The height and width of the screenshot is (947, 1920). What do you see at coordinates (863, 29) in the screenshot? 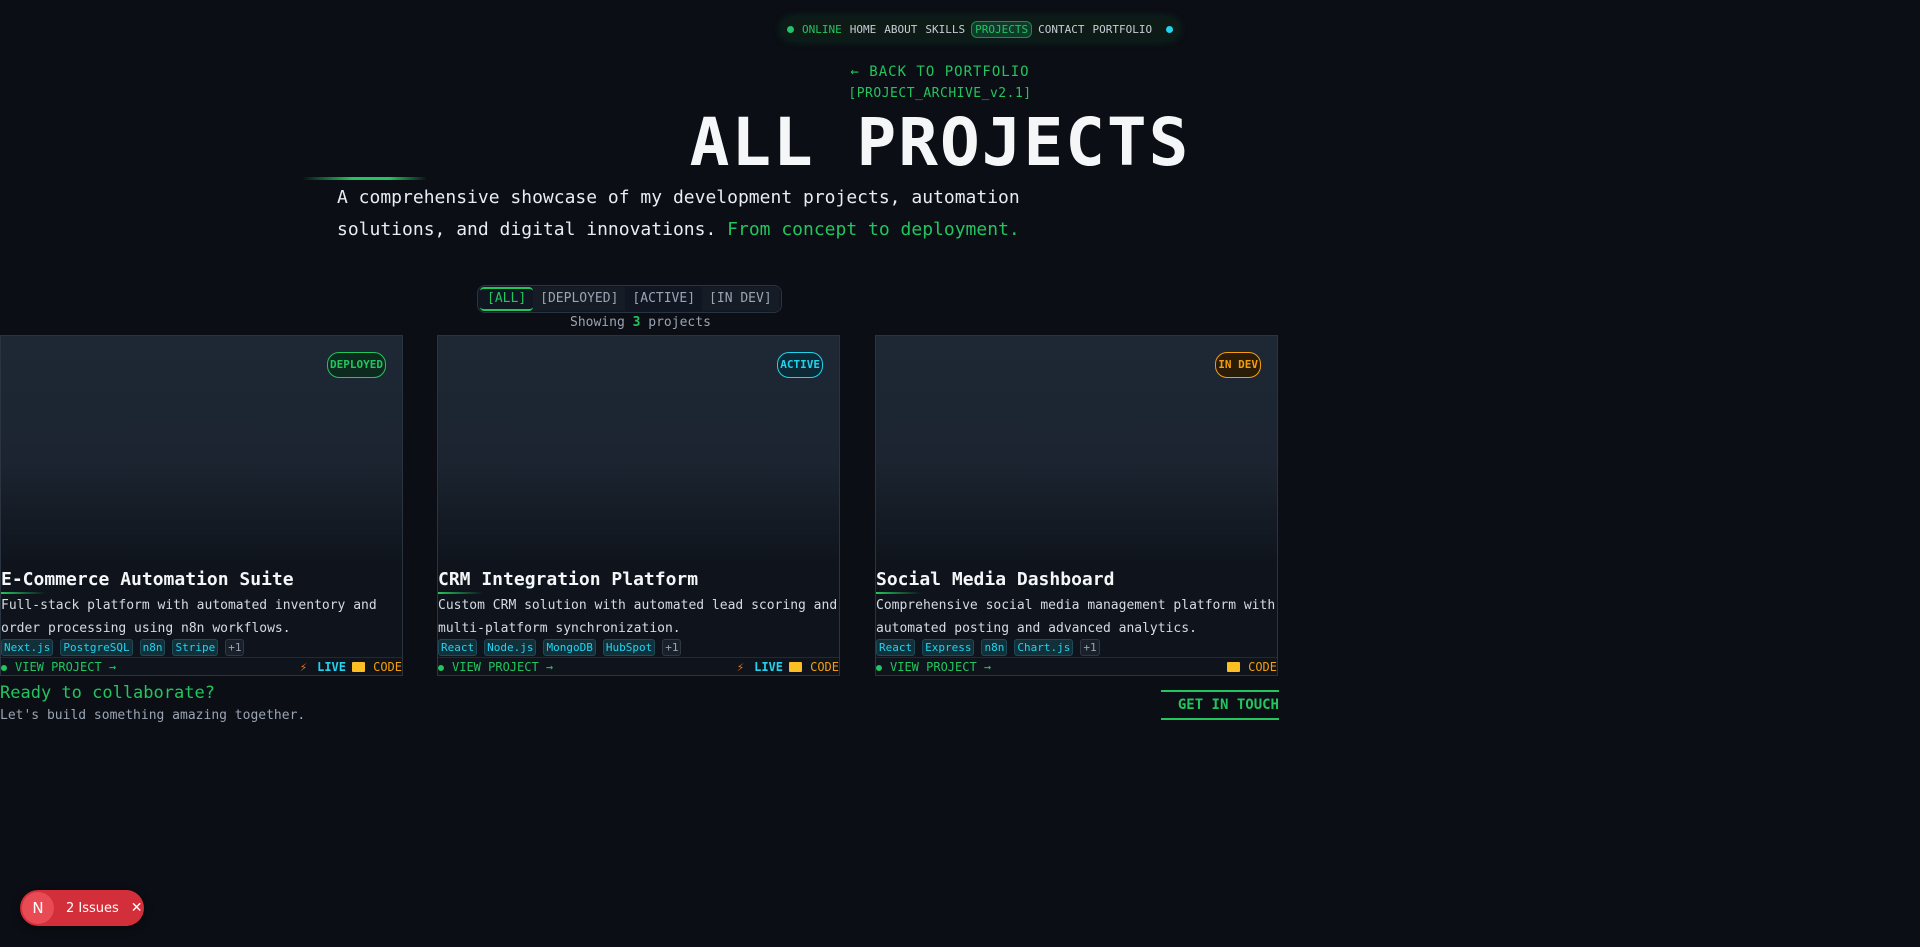
I see `nav-item-home: HOME` at bounding box center [863, 29].